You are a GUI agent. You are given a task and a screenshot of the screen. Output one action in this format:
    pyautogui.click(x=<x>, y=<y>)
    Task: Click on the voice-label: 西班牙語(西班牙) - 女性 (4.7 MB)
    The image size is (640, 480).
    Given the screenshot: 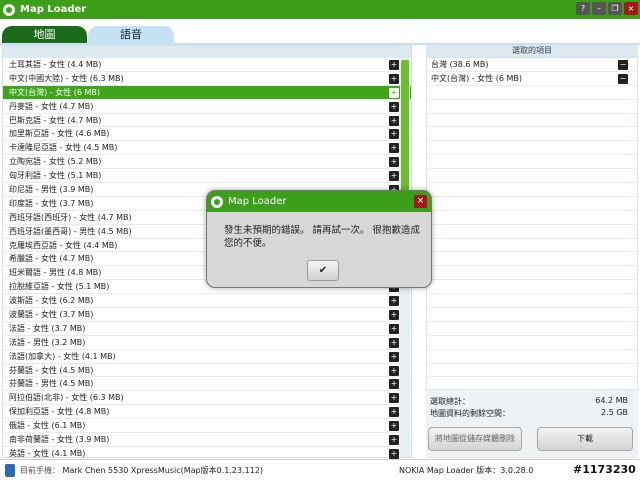 What is the action you would take?
    pyautogui.click(x=70, y=217)
    